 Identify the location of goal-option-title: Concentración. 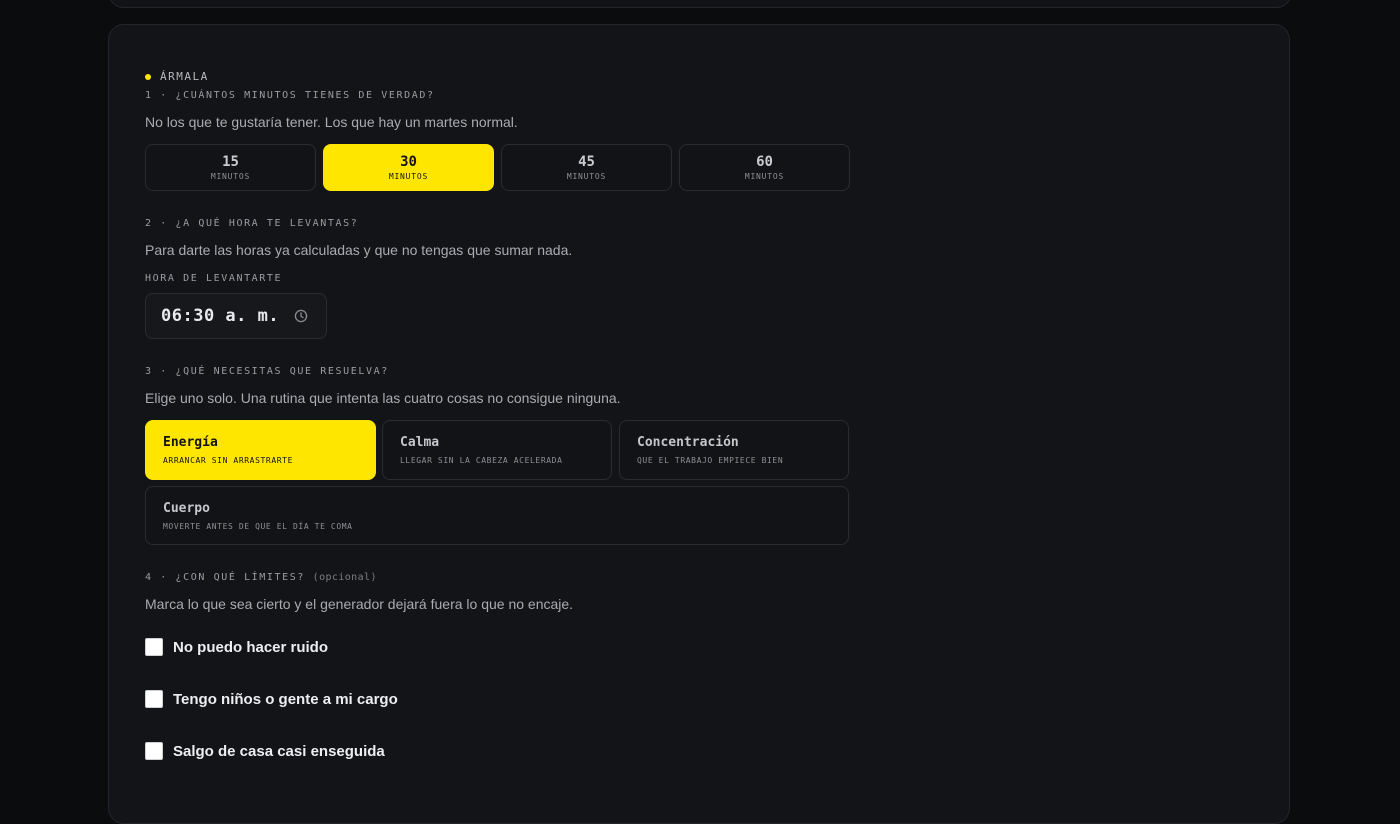
(688, 442).